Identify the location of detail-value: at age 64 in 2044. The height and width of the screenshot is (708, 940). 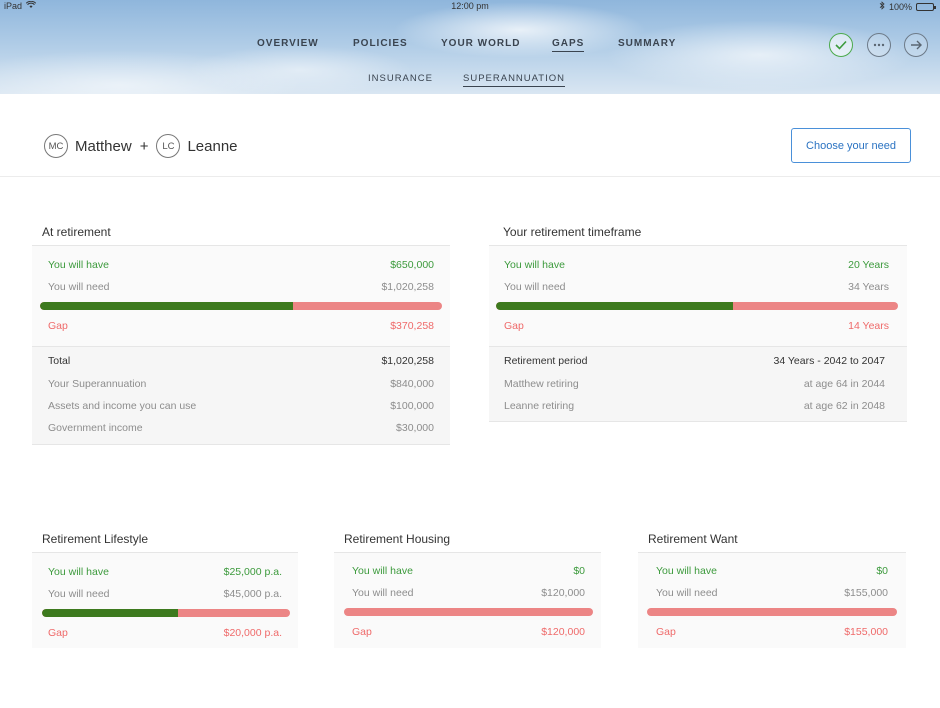
(844, 384).